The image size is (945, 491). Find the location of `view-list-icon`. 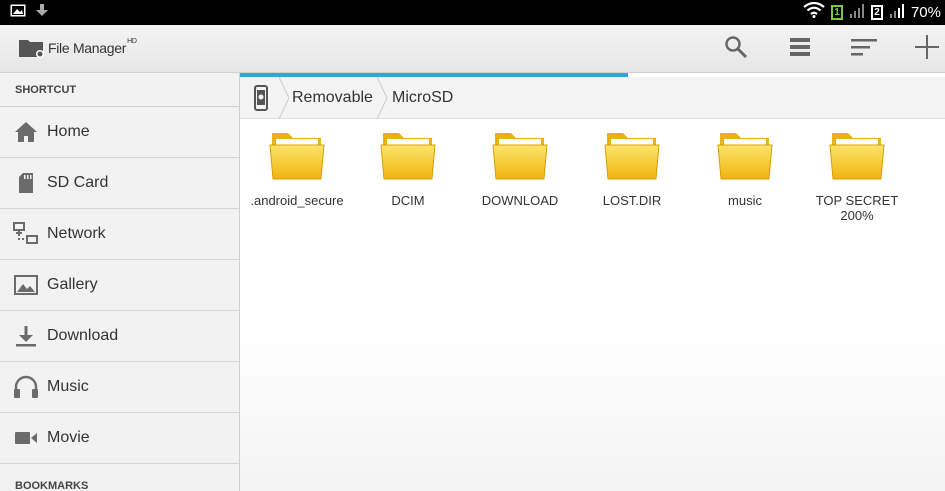

view-list-icon is located at coordinates (800, 49).